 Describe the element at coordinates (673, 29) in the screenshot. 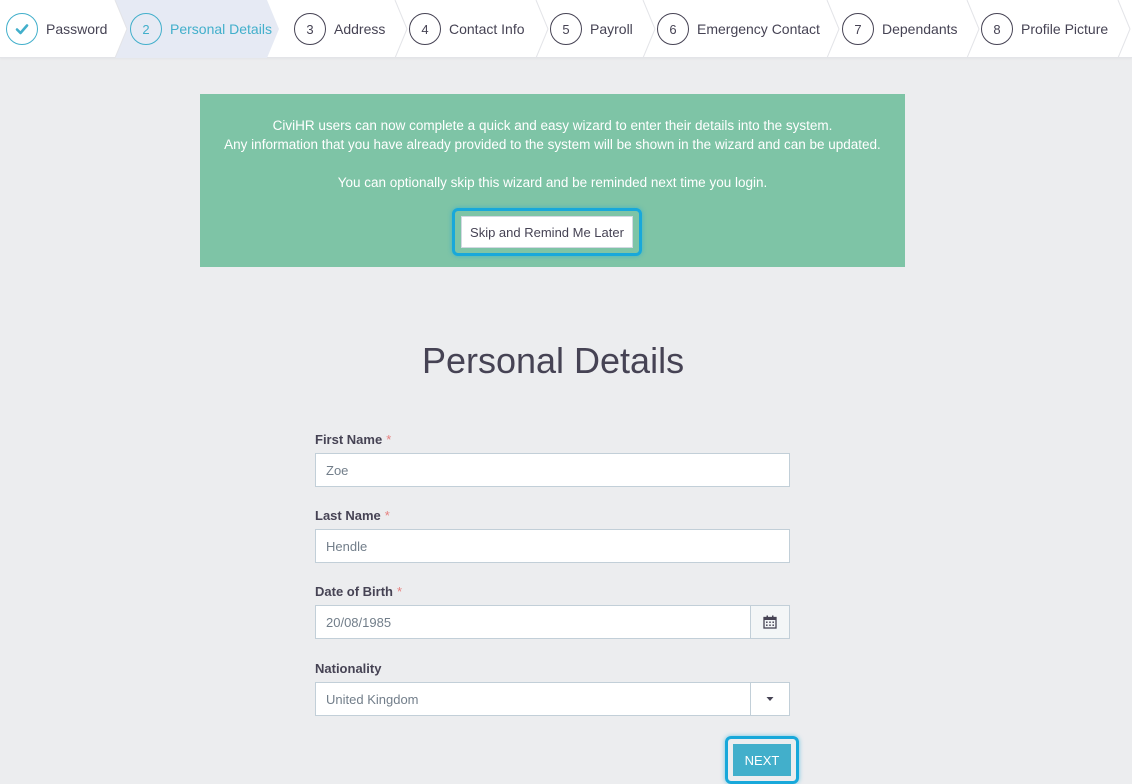

I see `step-number: 6` at that location.